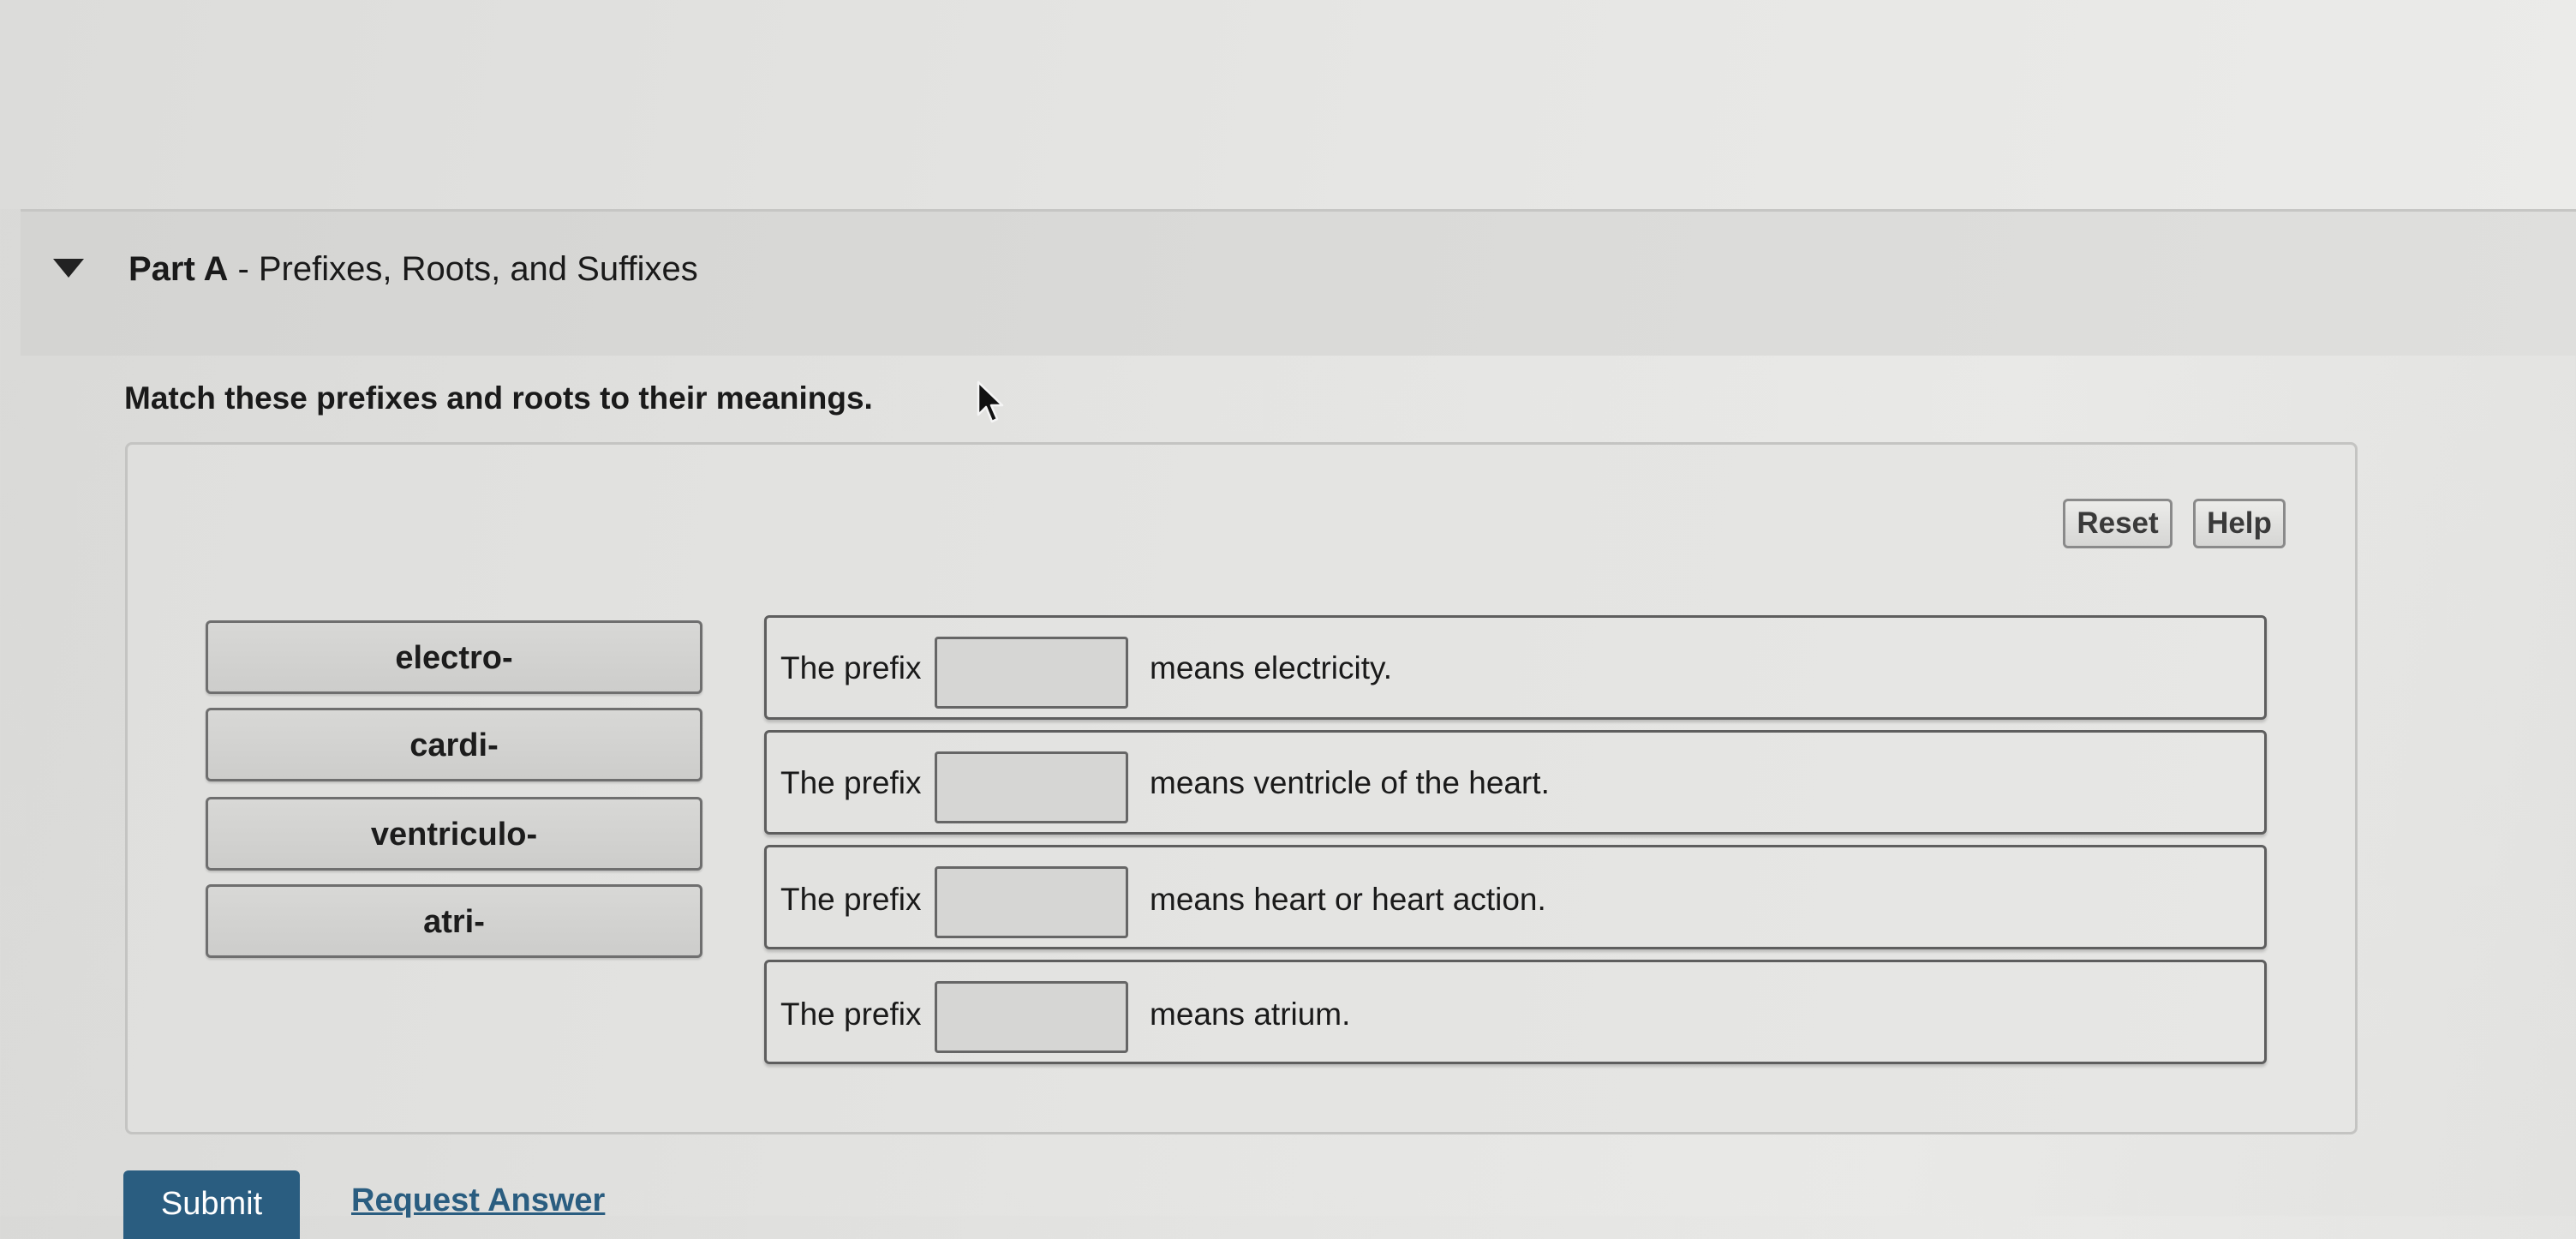 This screenshot has height=1239, width=2576. I want to click on row-meaning-text: means atrium., so click(1250, 1014).